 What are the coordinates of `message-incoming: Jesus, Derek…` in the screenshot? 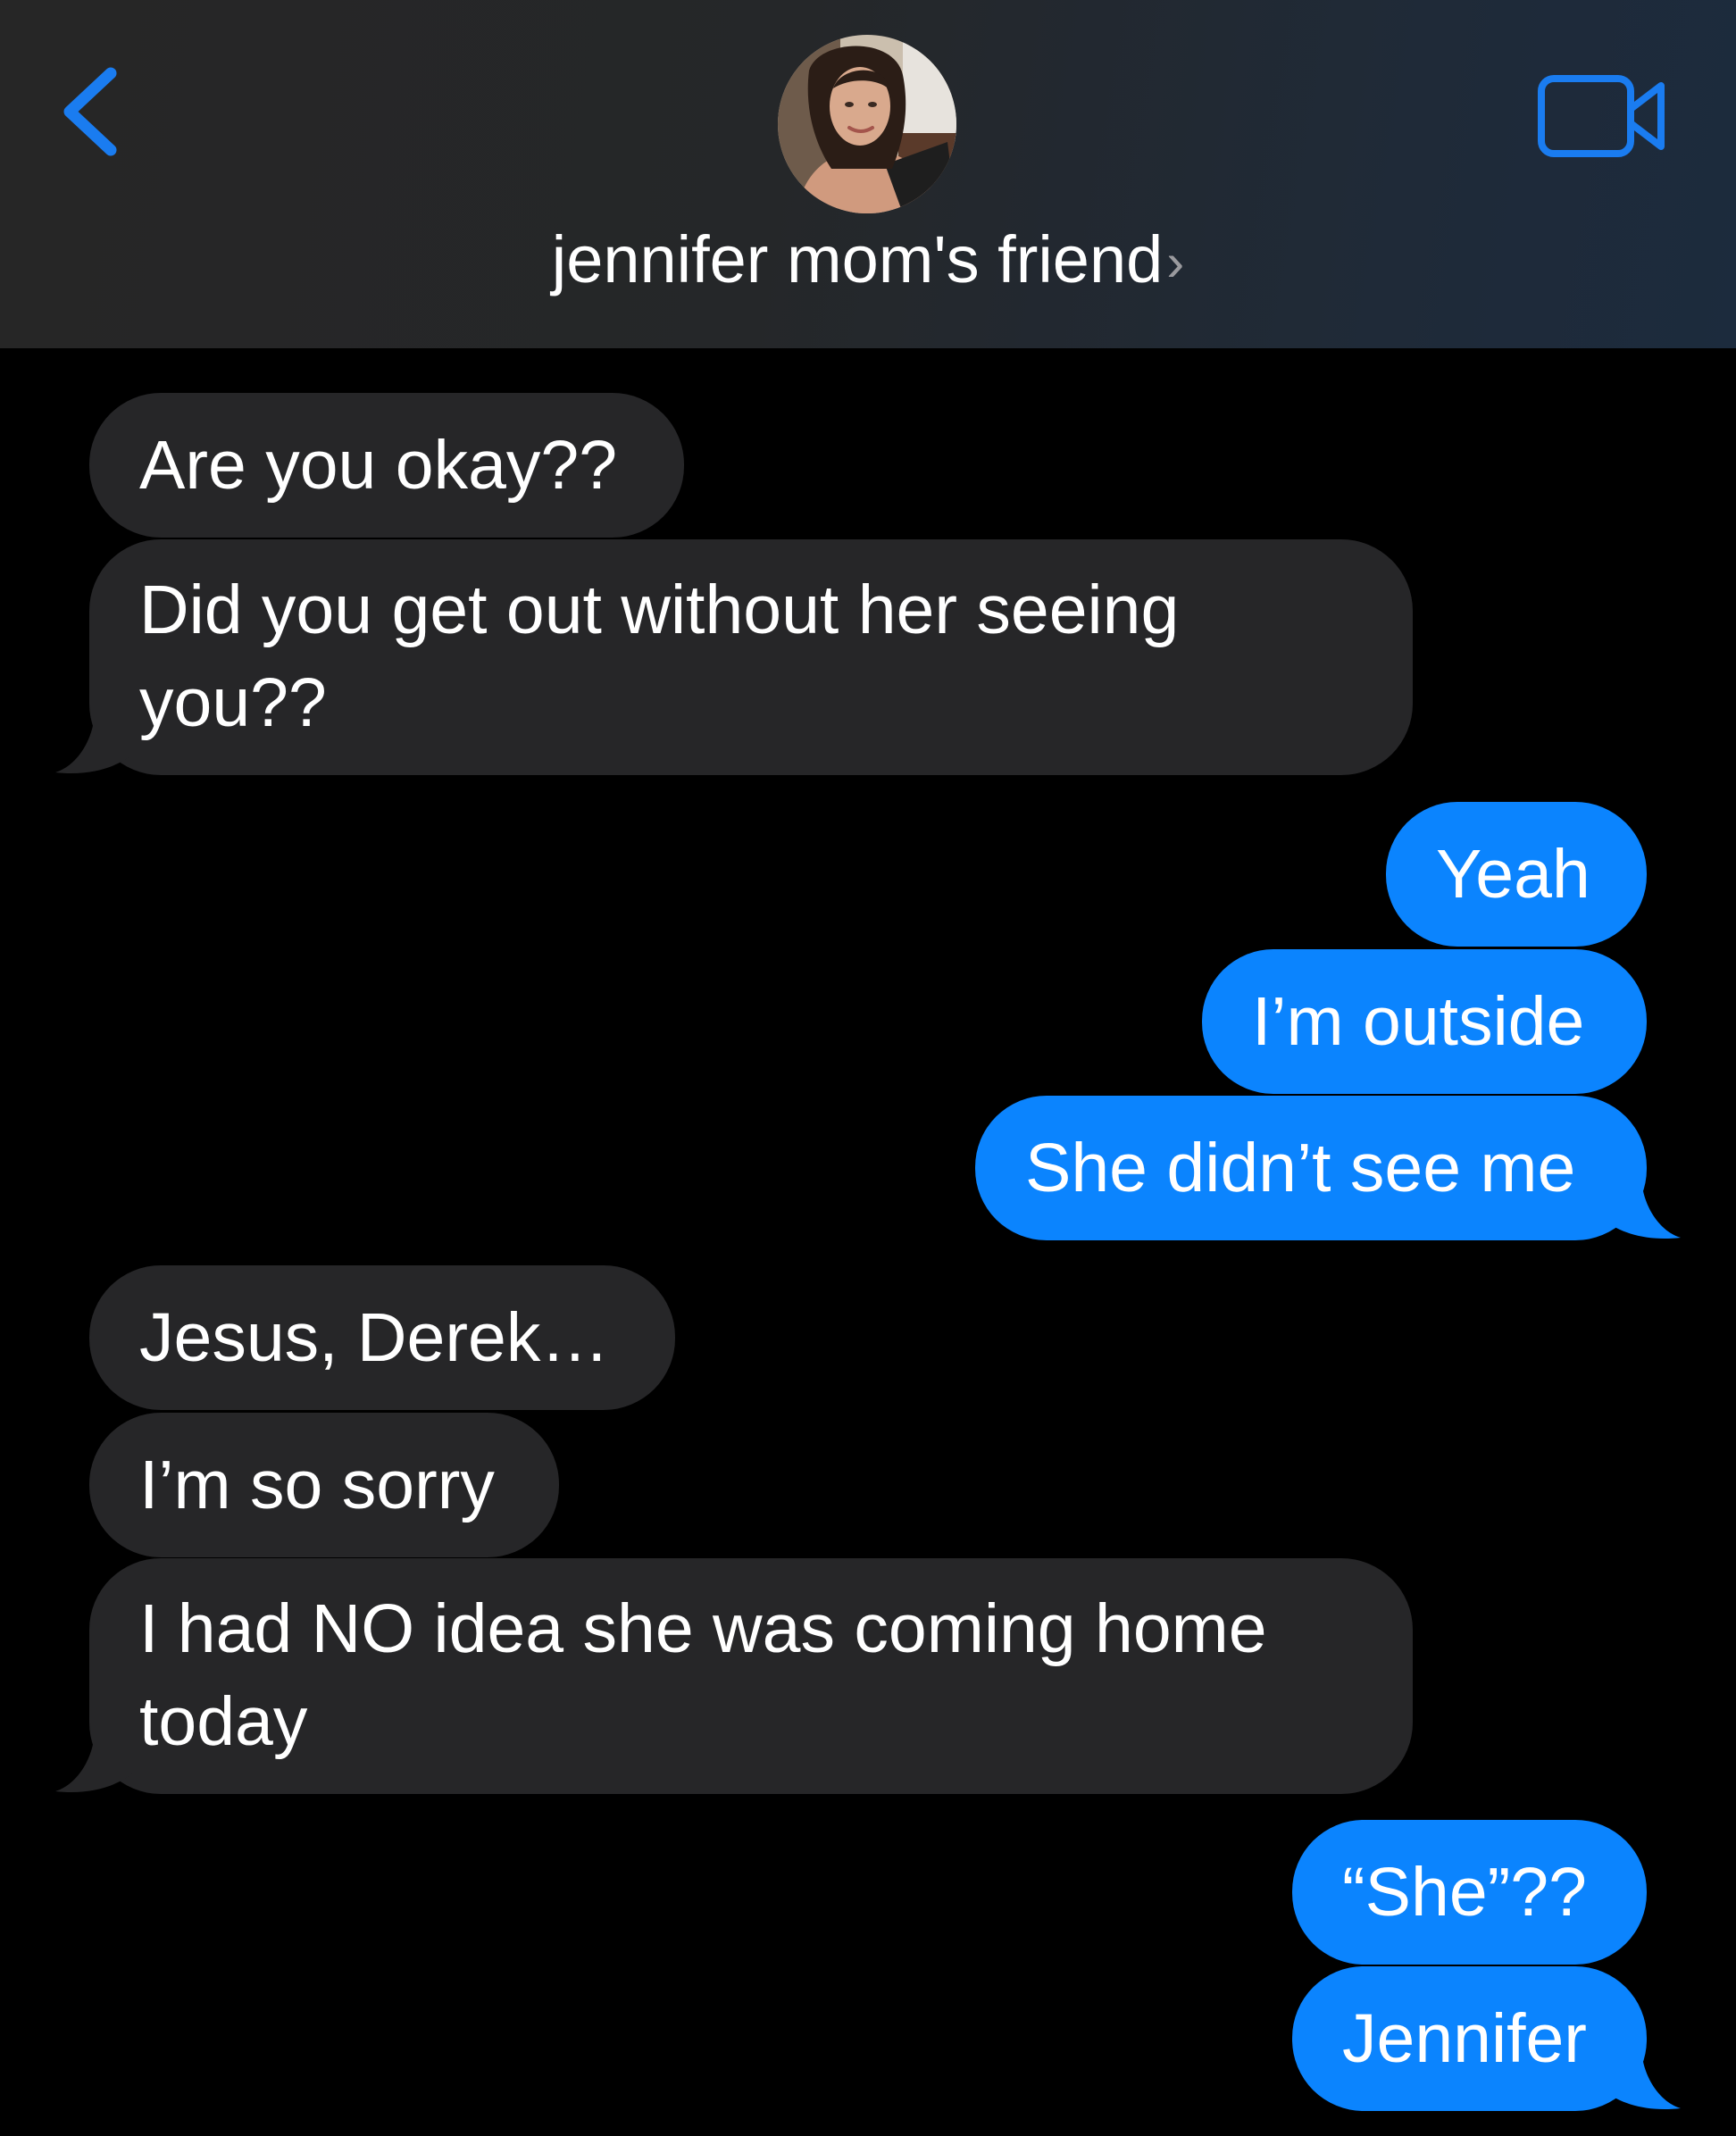 It's located at (382, 1337).